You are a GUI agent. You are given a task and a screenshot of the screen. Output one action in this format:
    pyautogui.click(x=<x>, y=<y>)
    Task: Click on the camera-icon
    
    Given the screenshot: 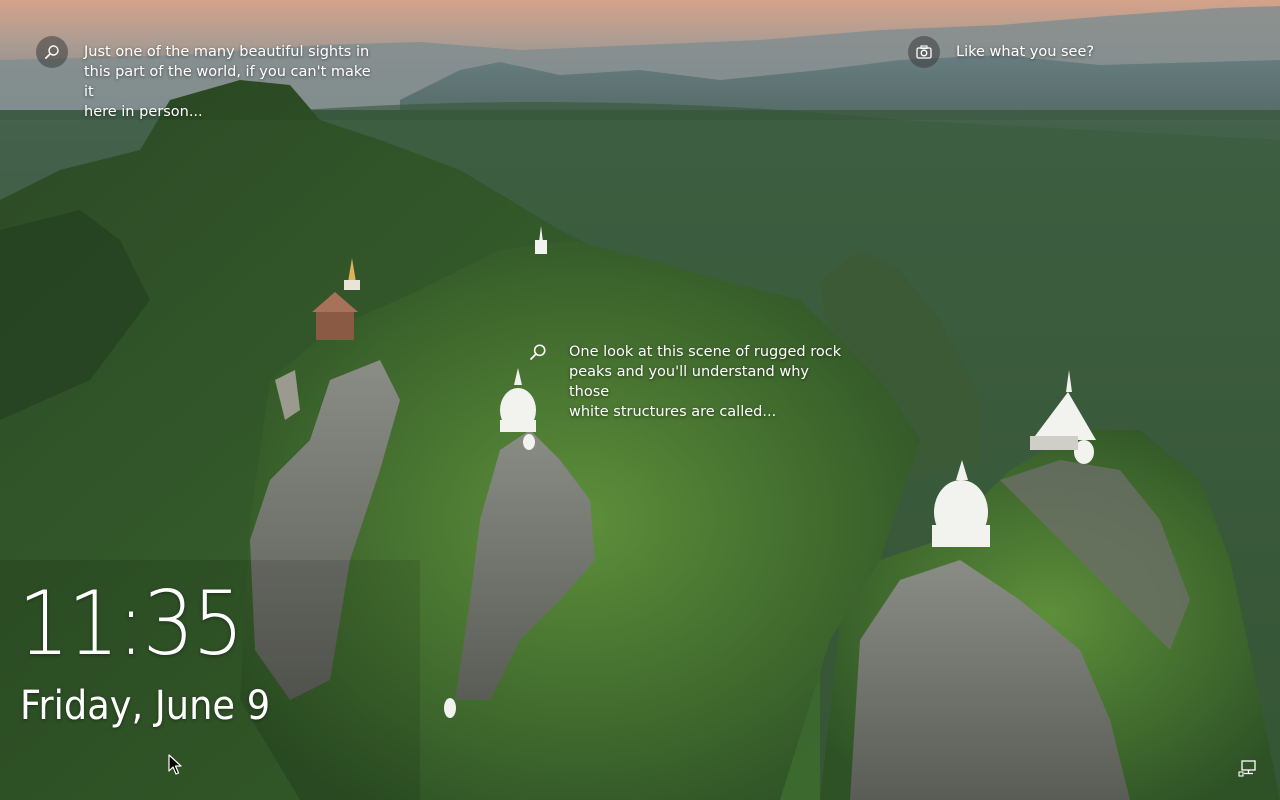 What is the action you would take?
    pyautogui.click(x=924, y=52)
    